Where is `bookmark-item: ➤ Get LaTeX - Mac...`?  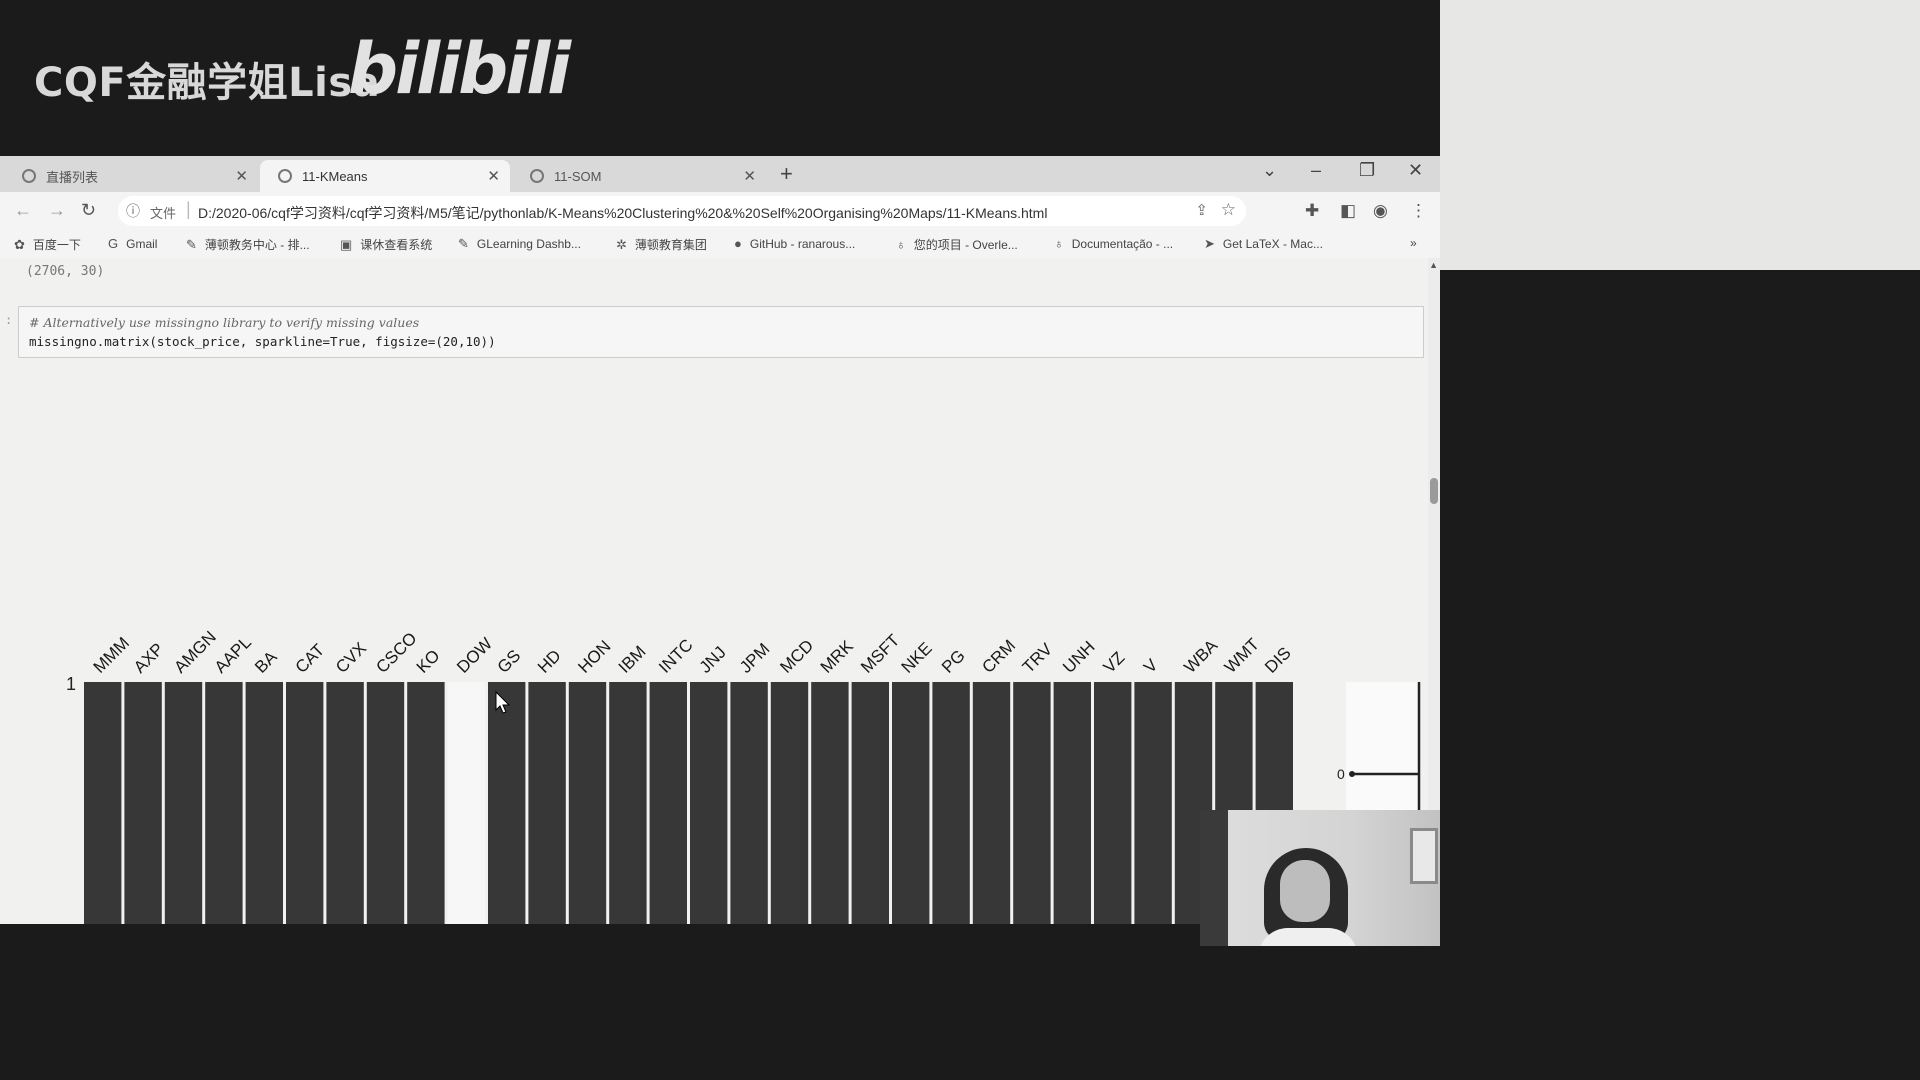
bookmark-item: ➤ Get LaTeX - Mac... is located at coordinates (1263, 244).